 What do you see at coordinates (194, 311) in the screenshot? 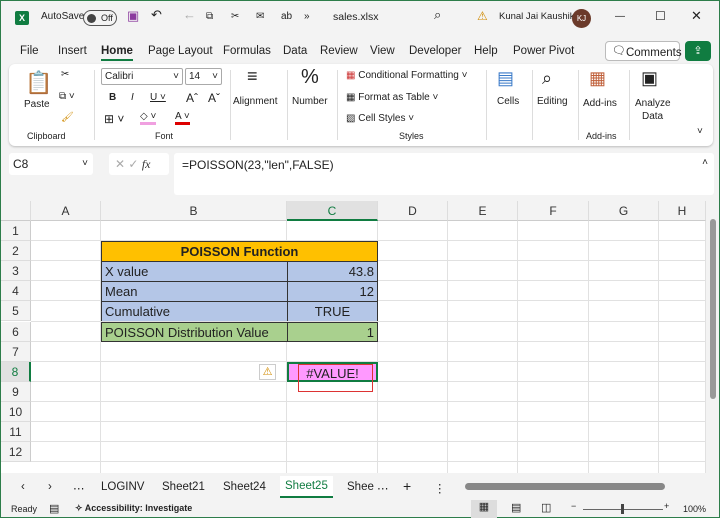
I see `table-row-label: Cumulative` at bounding box center [194, 311].